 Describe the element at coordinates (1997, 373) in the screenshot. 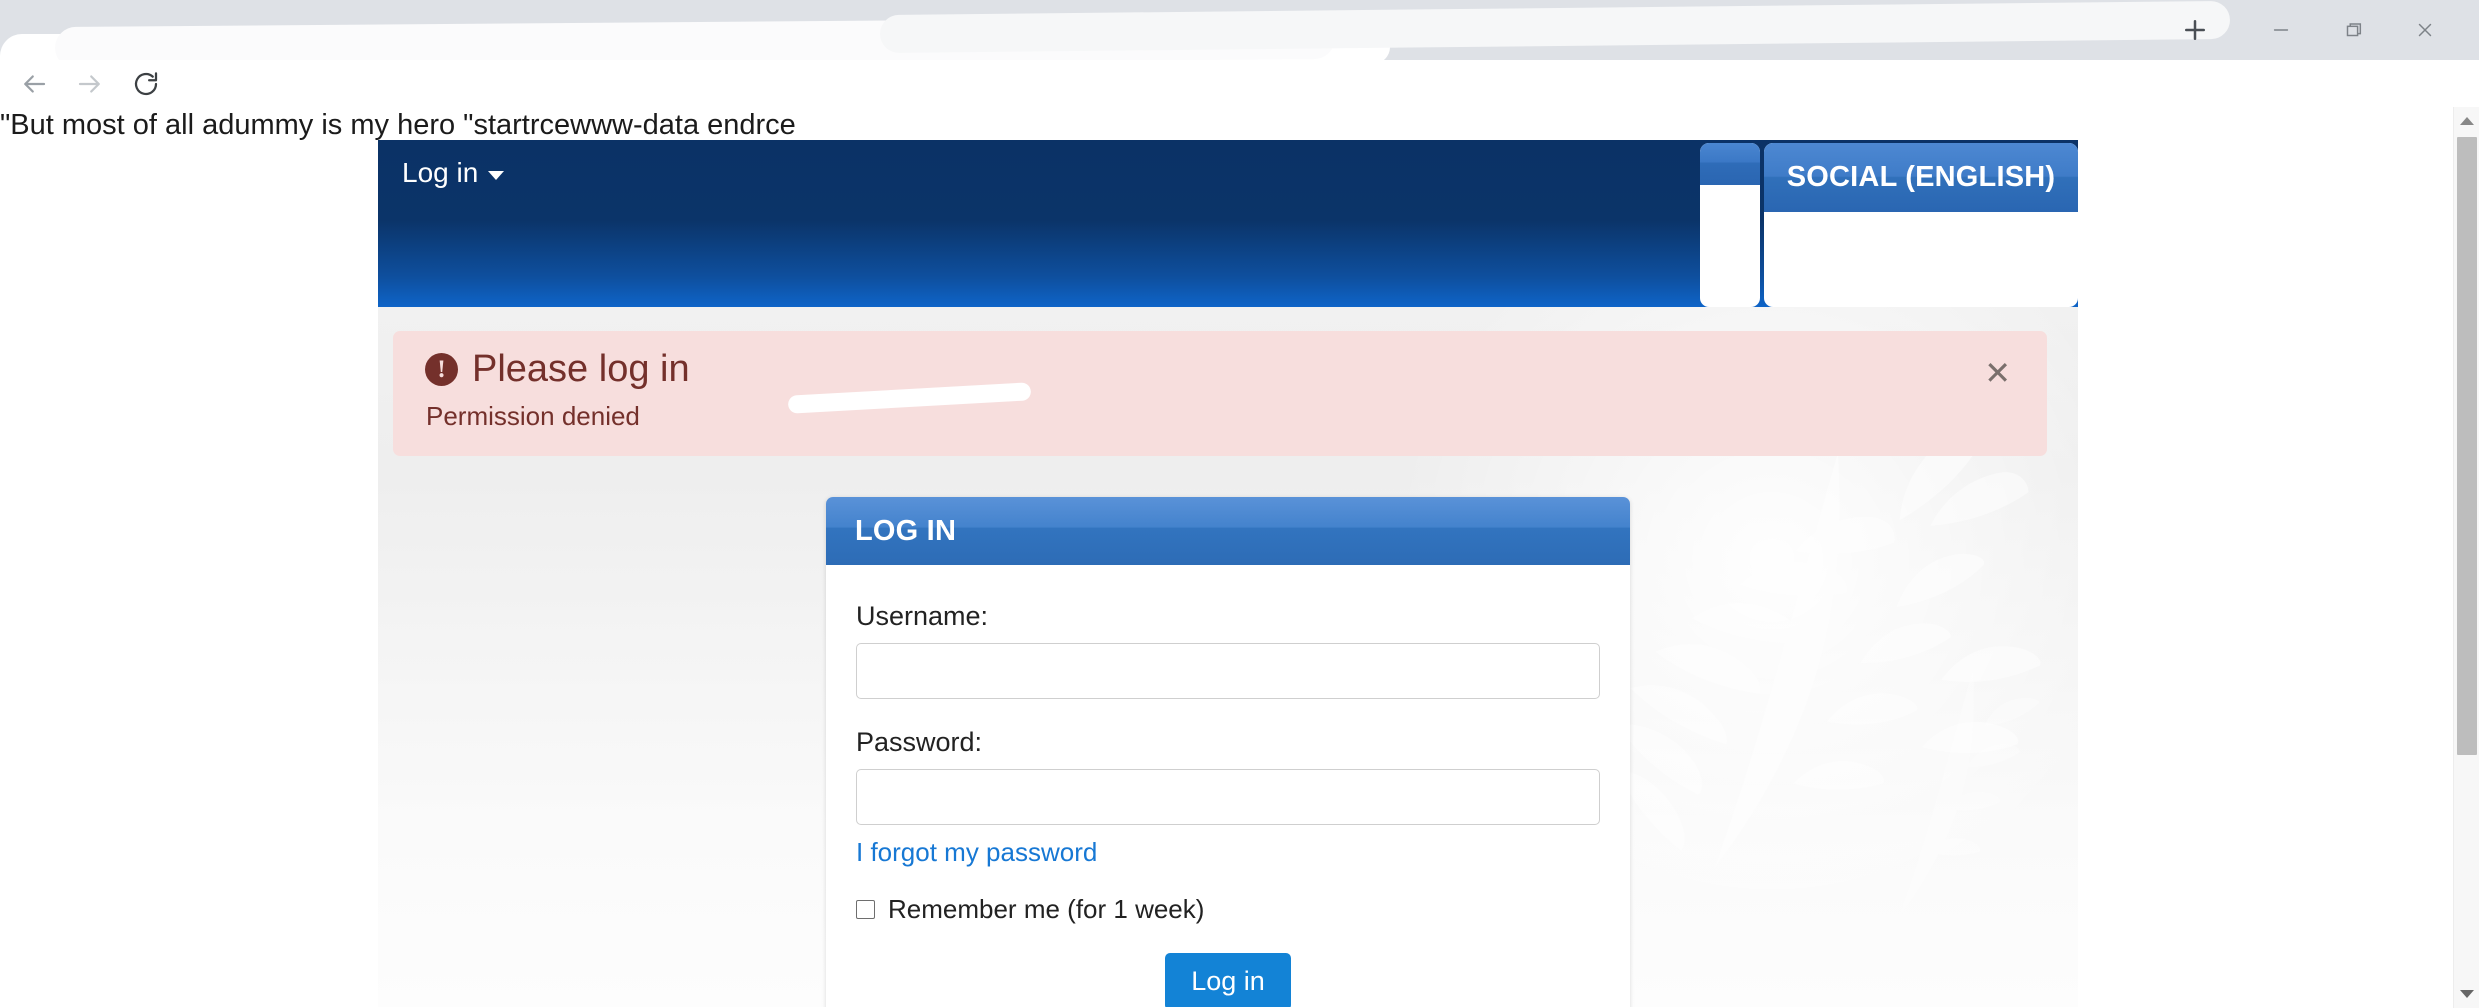

I see `alert-close-button: ✕` at that location.